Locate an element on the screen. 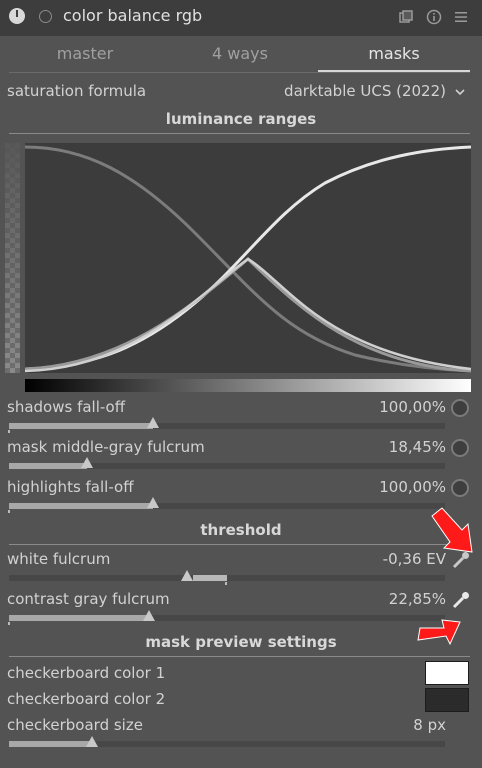  checkerboard-color-1-swatch is located at coordinates (447, 673).